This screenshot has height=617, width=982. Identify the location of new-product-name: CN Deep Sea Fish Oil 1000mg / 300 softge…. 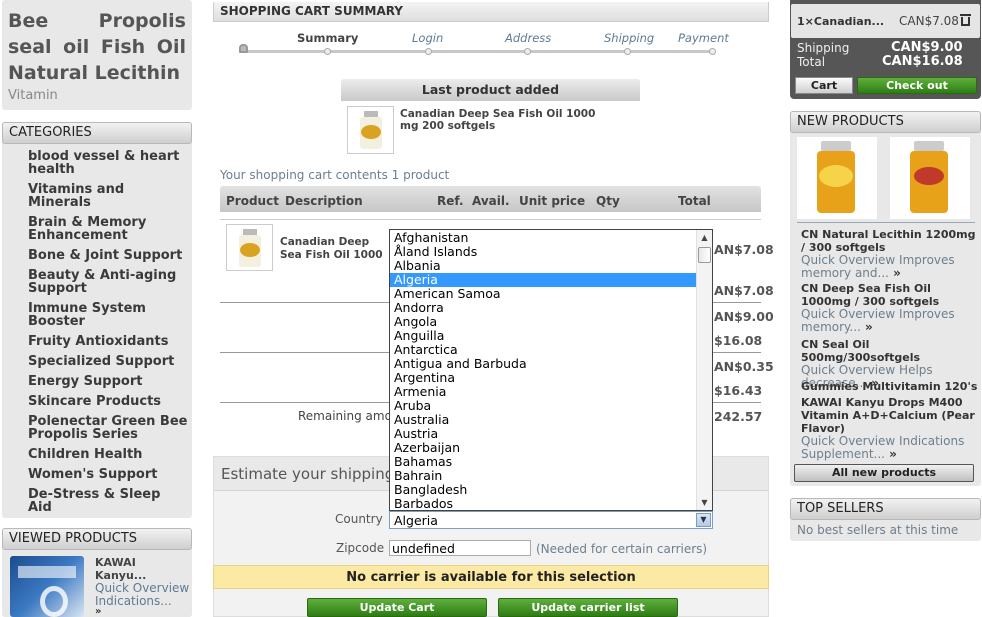
(870, 295).